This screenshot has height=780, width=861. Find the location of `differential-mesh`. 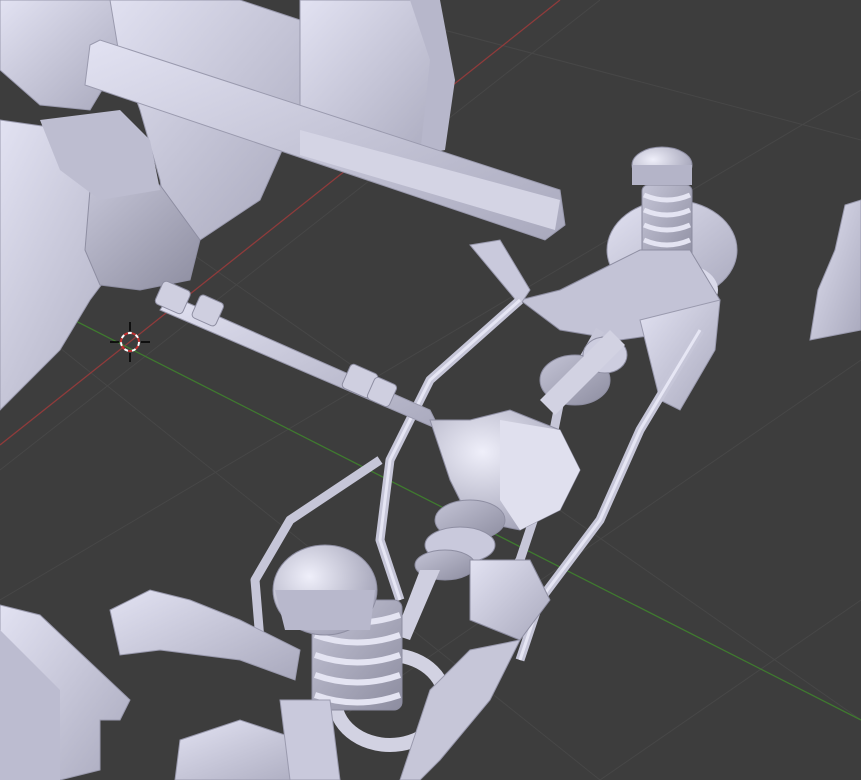

differential-mesh is located at coordinates (528, 430).